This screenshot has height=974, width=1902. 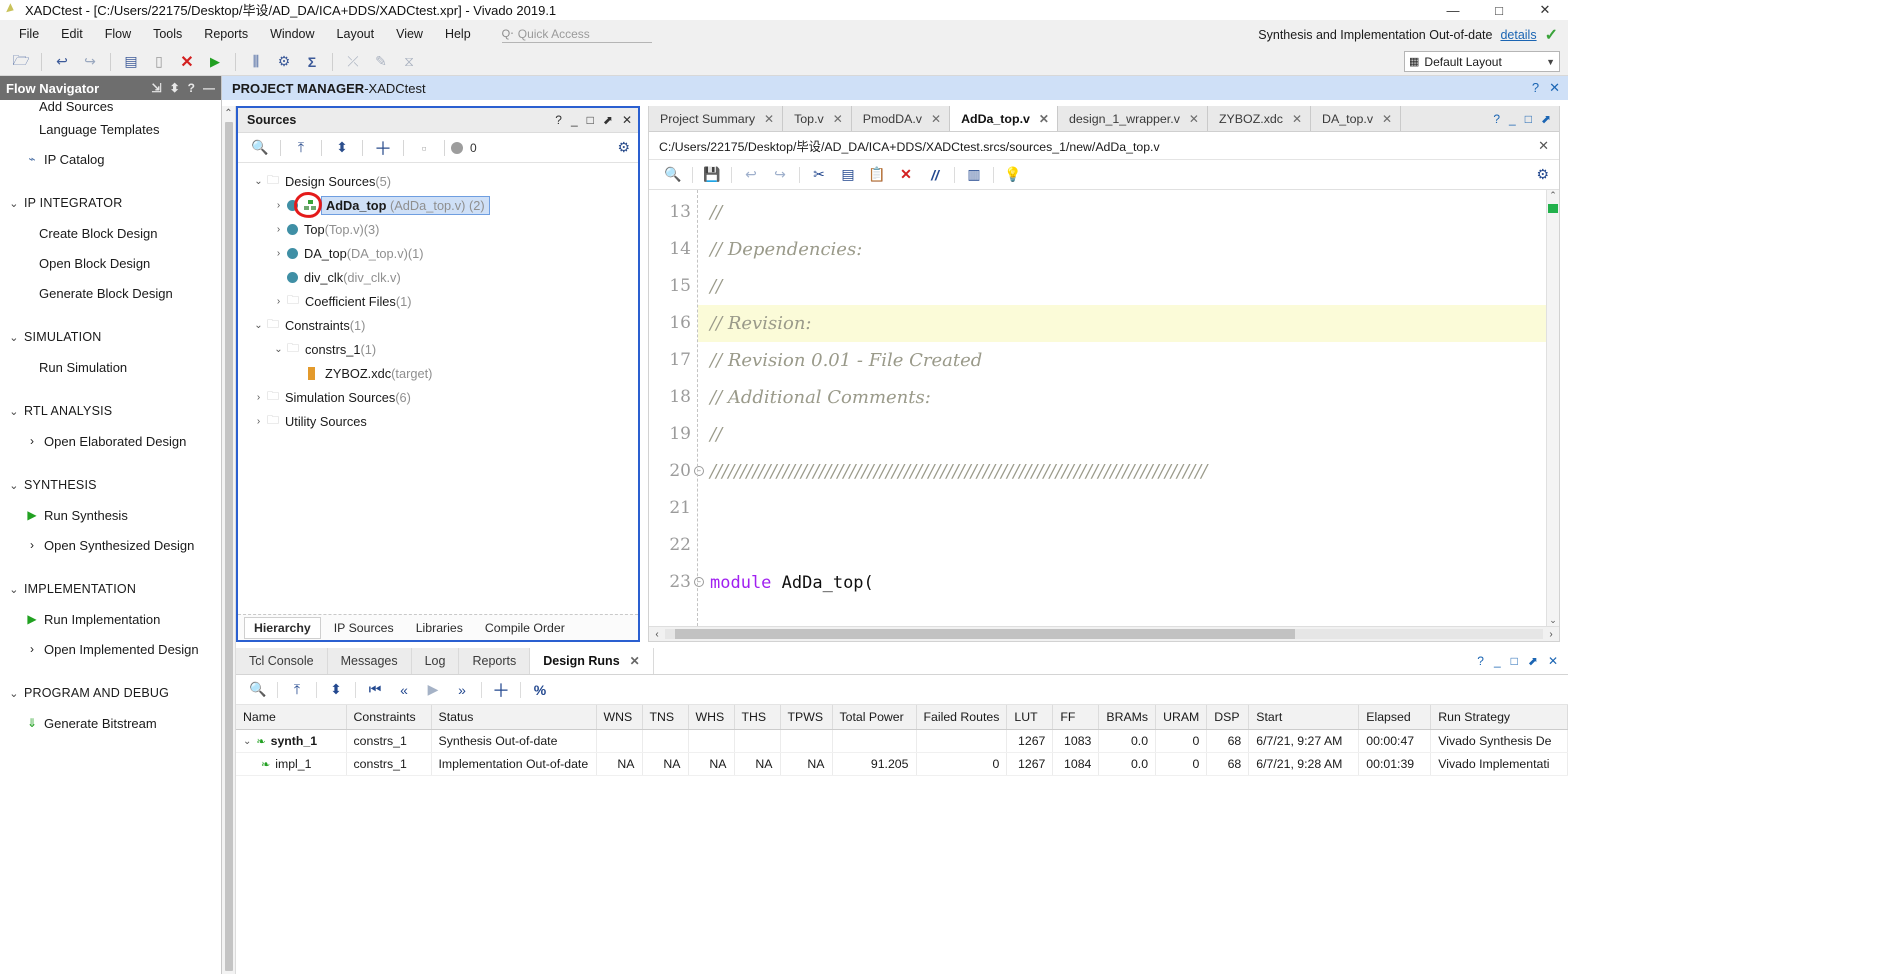 I want to click on add-run-icon: ＋, so click(x=501, y=690).